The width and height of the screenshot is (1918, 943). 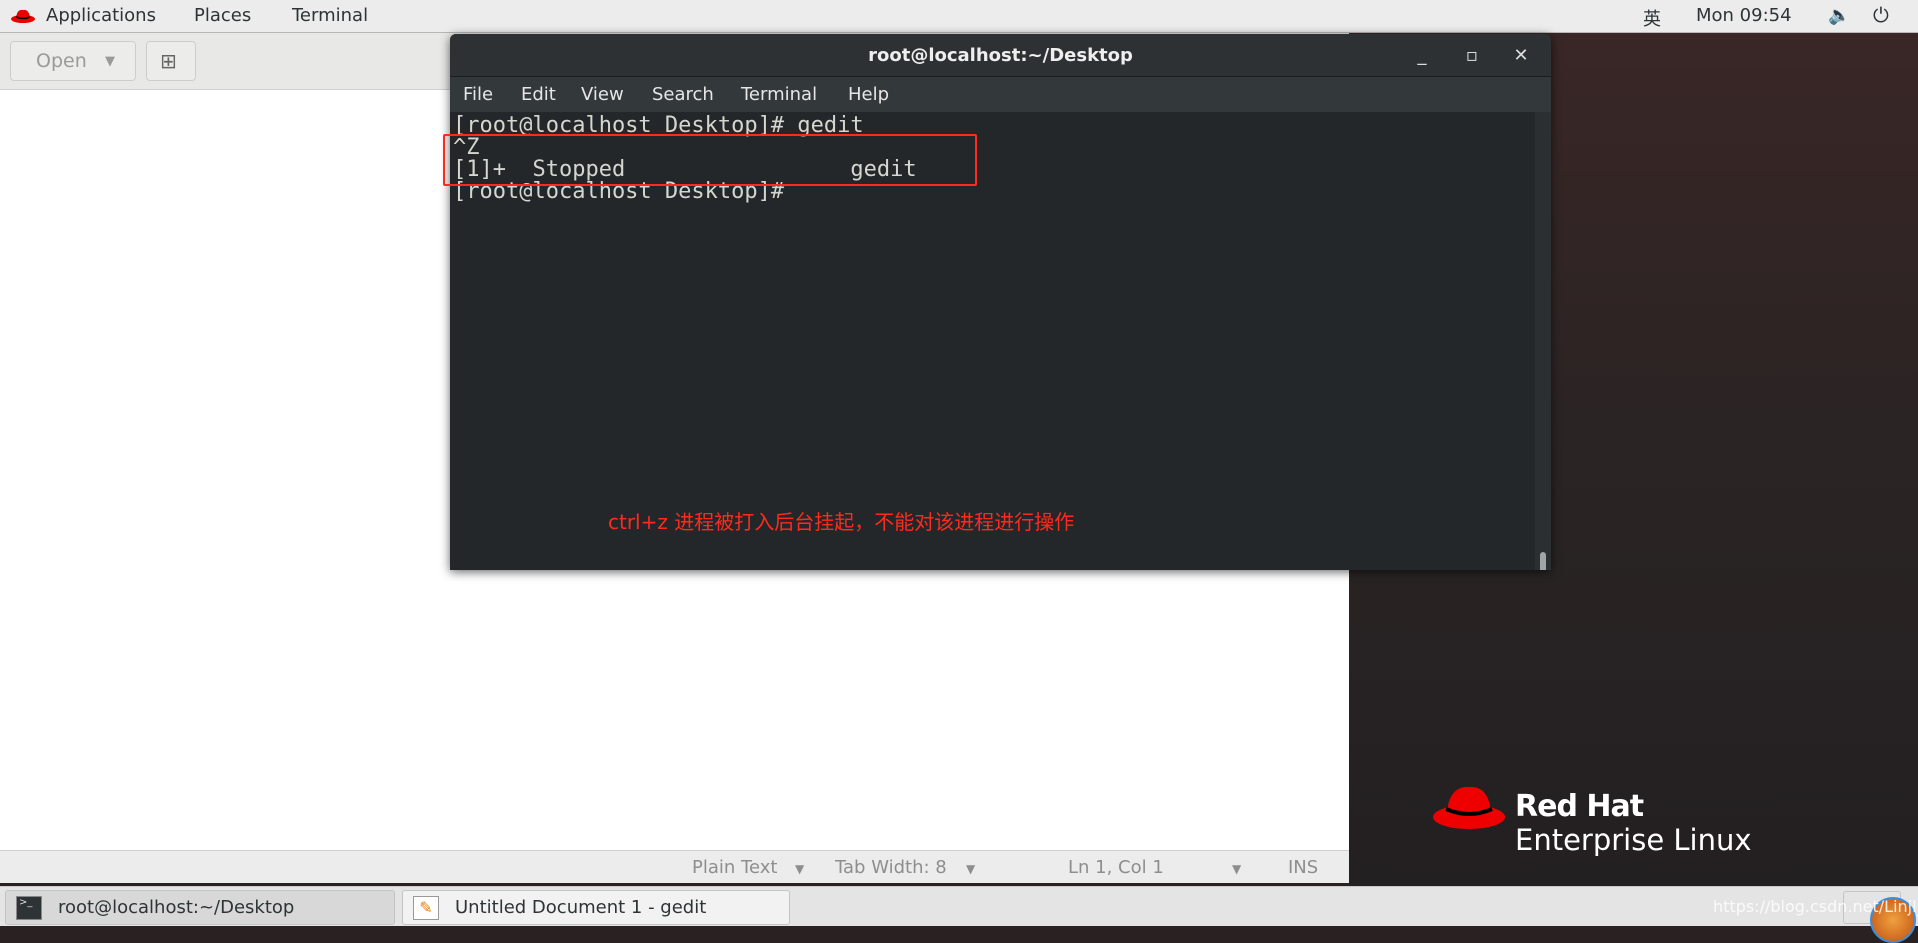 What do you see at coordinates (478, 94) in the screenshot?
I see `menu-file: File` at bounding box center [478, 94].